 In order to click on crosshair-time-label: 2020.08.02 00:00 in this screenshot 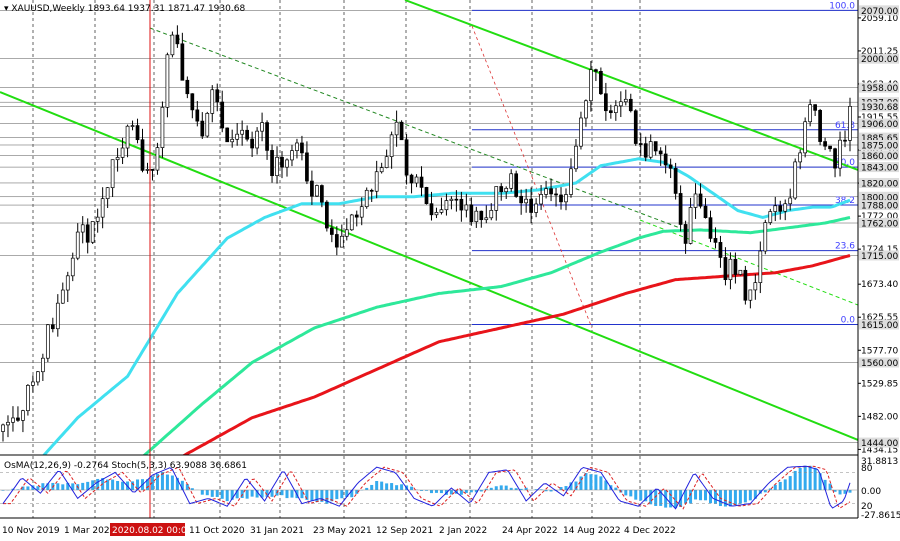, I will do `click(152, 531)`.